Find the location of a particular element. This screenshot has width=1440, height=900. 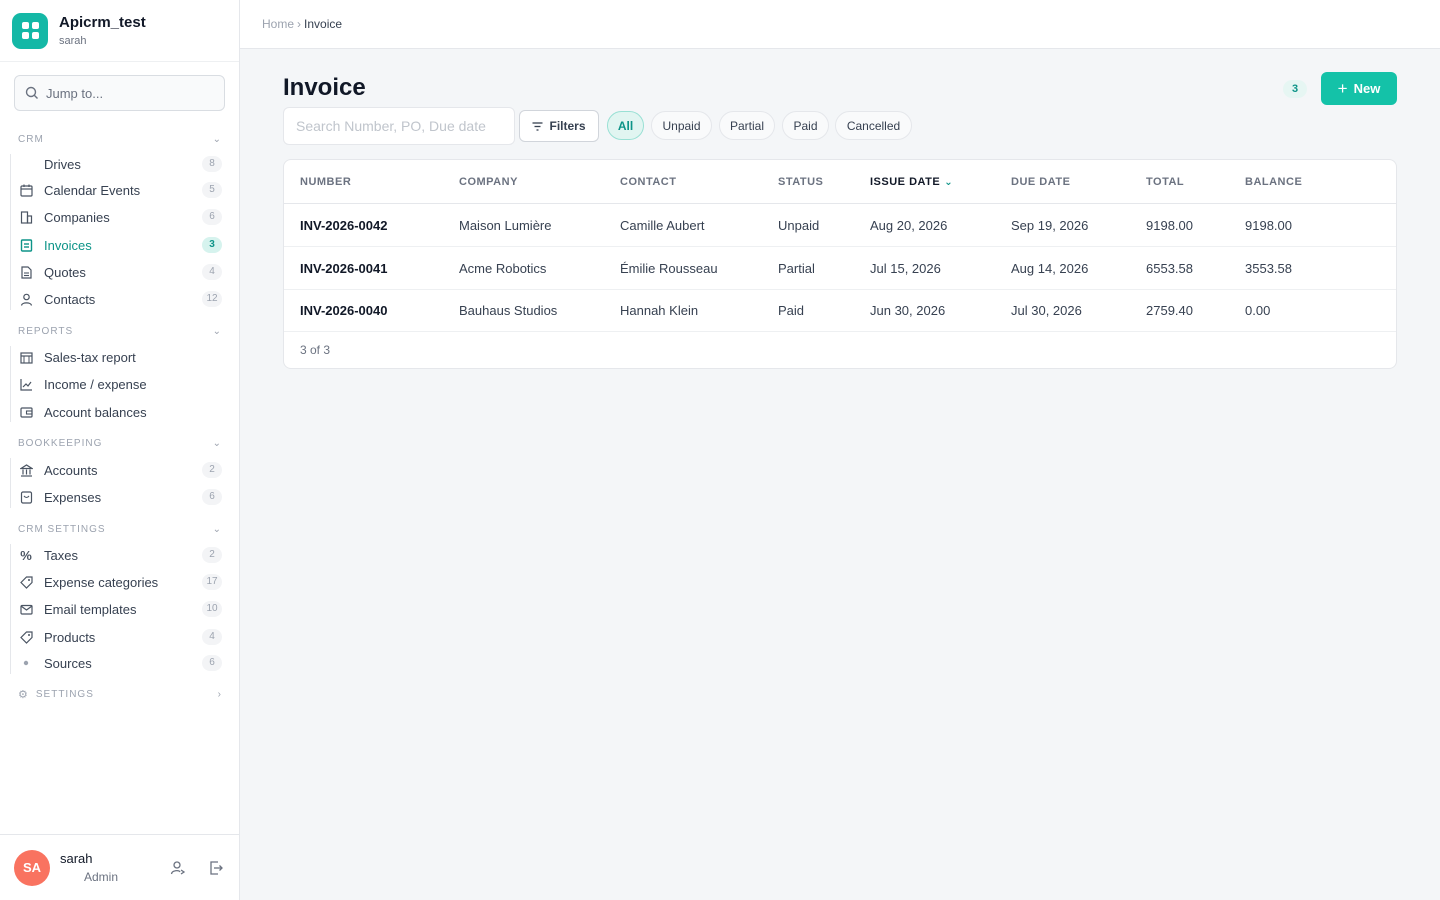

column-header-due-date: DUE DATE is located at coordinates (1040, 182).